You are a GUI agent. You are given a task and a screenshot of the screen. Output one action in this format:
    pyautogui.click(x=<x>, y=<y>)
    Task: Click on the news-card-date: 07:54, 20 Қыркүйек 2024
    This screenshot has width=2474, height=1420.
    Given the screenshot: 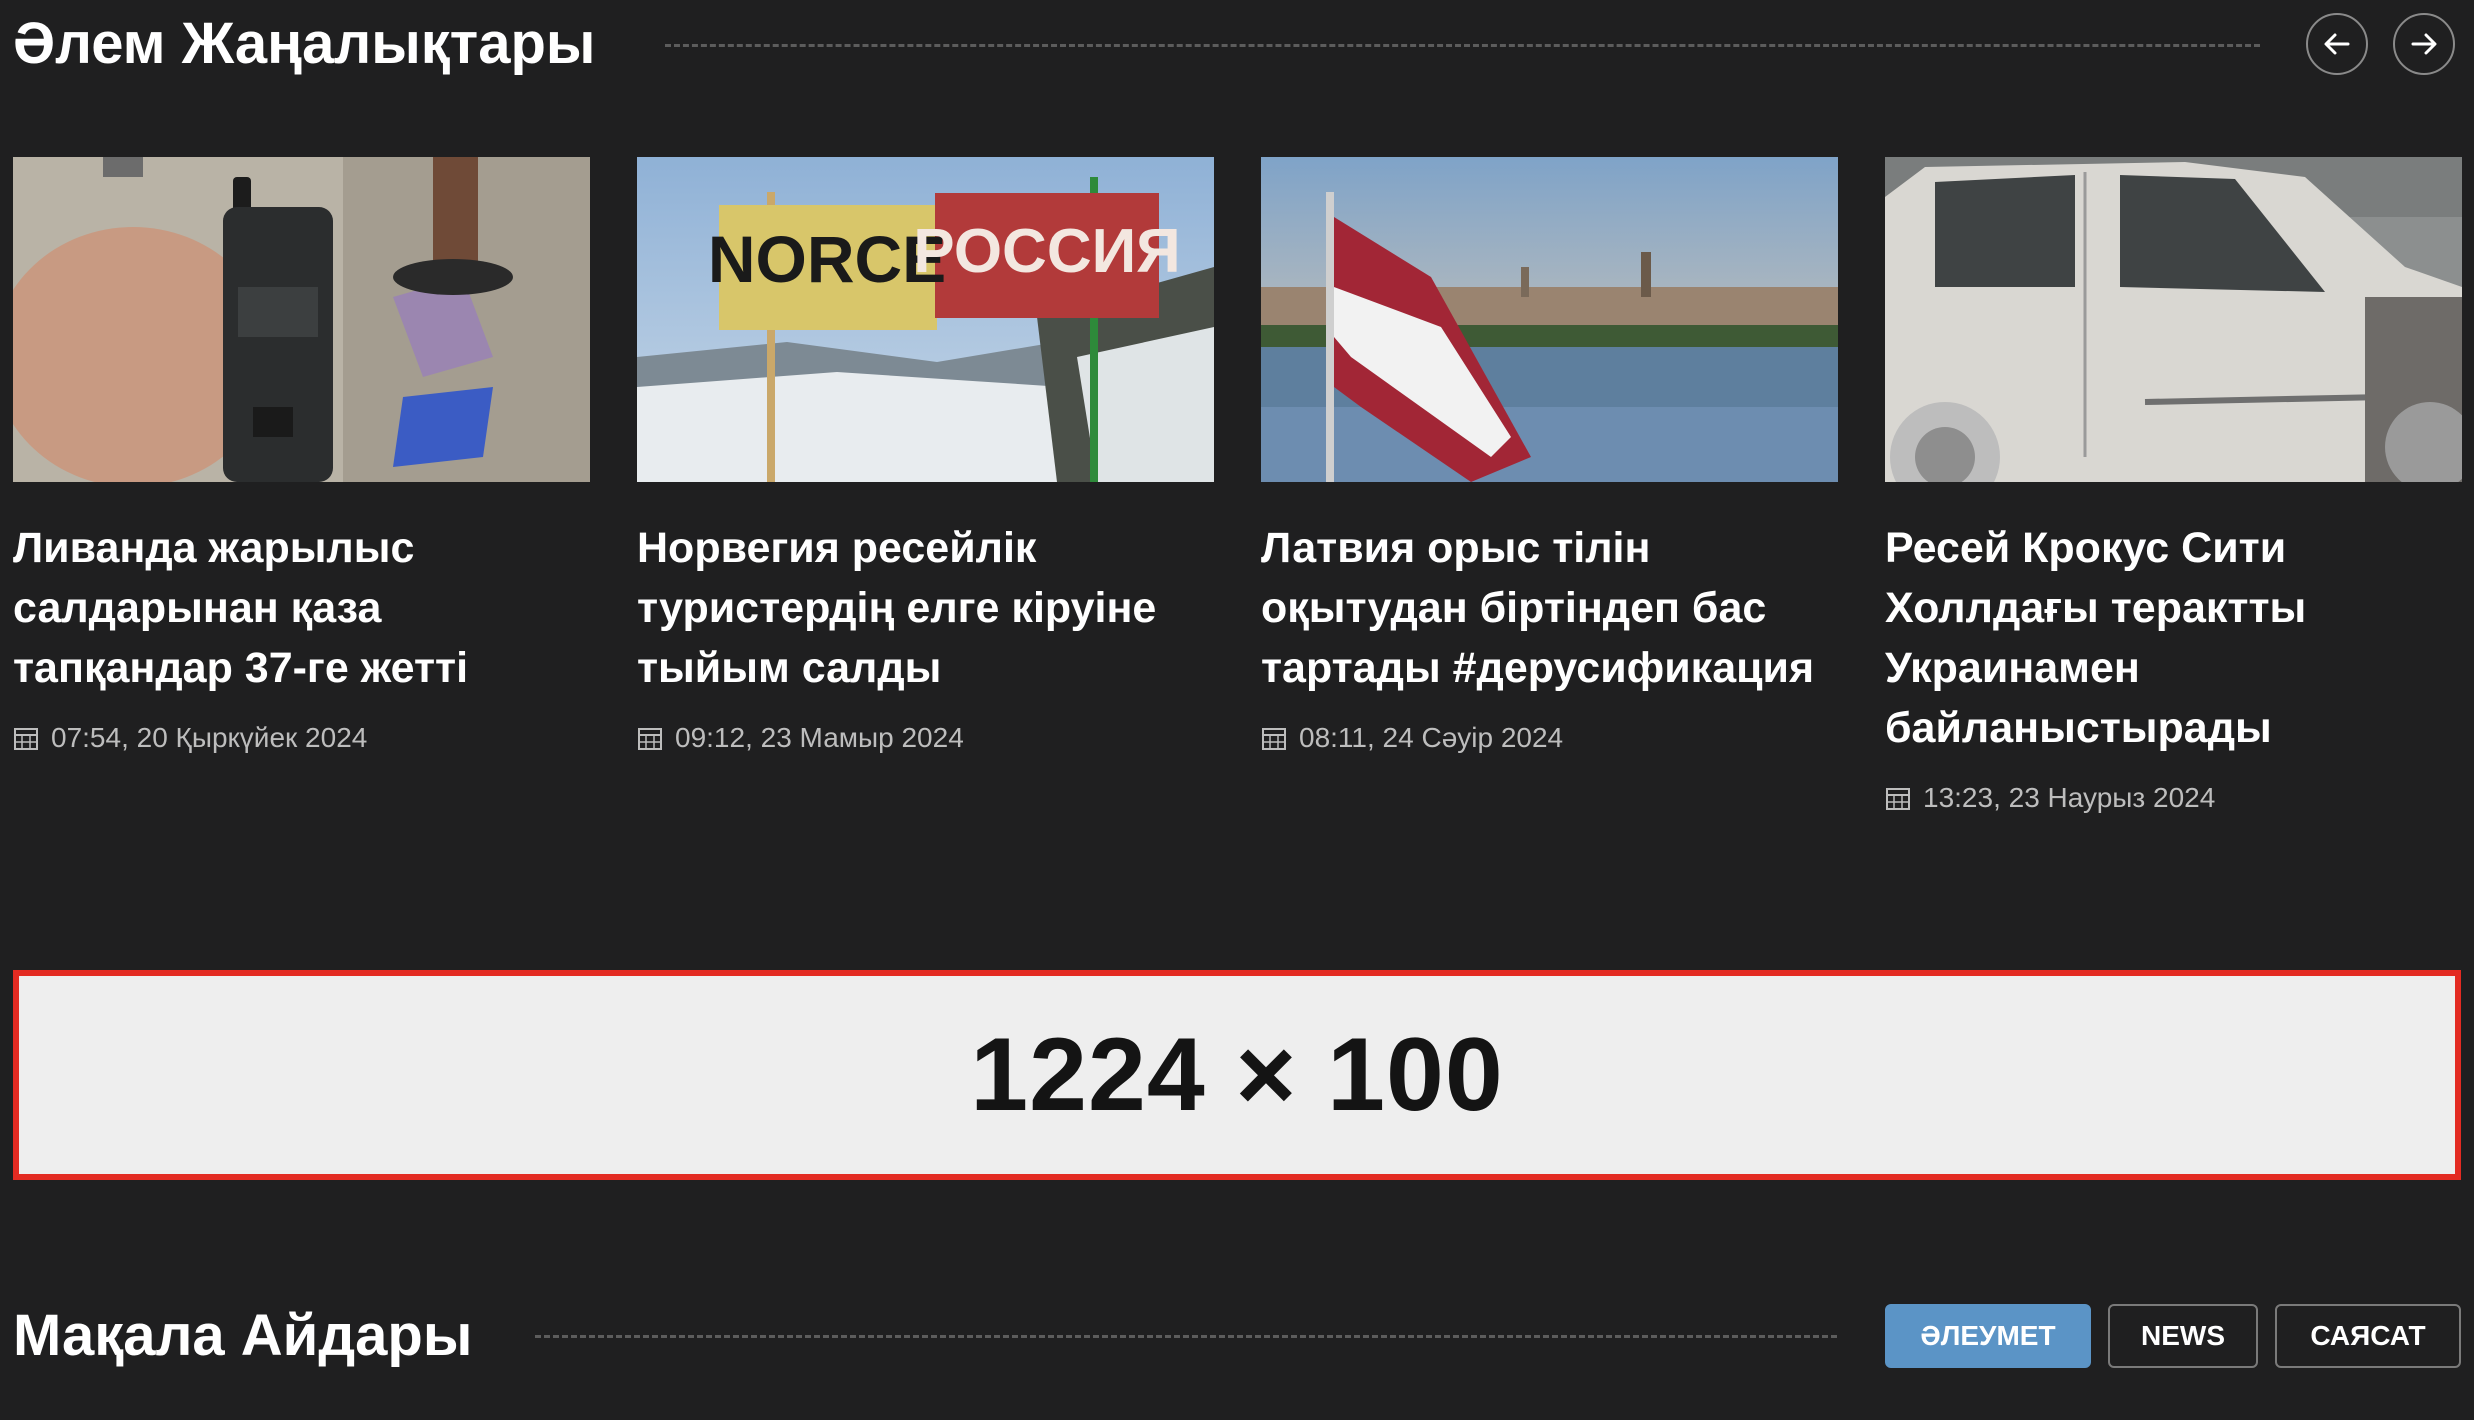 What is the action you would take?
    pyautogui.click(x=301, y=738)
    